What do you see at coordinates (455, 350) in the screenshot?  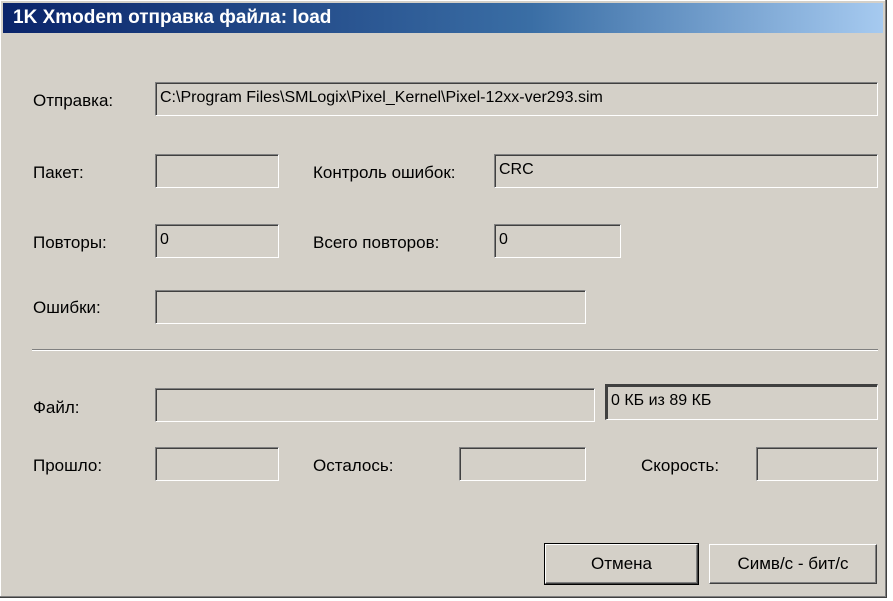 I see `separator` at bounding box center [455, 350].